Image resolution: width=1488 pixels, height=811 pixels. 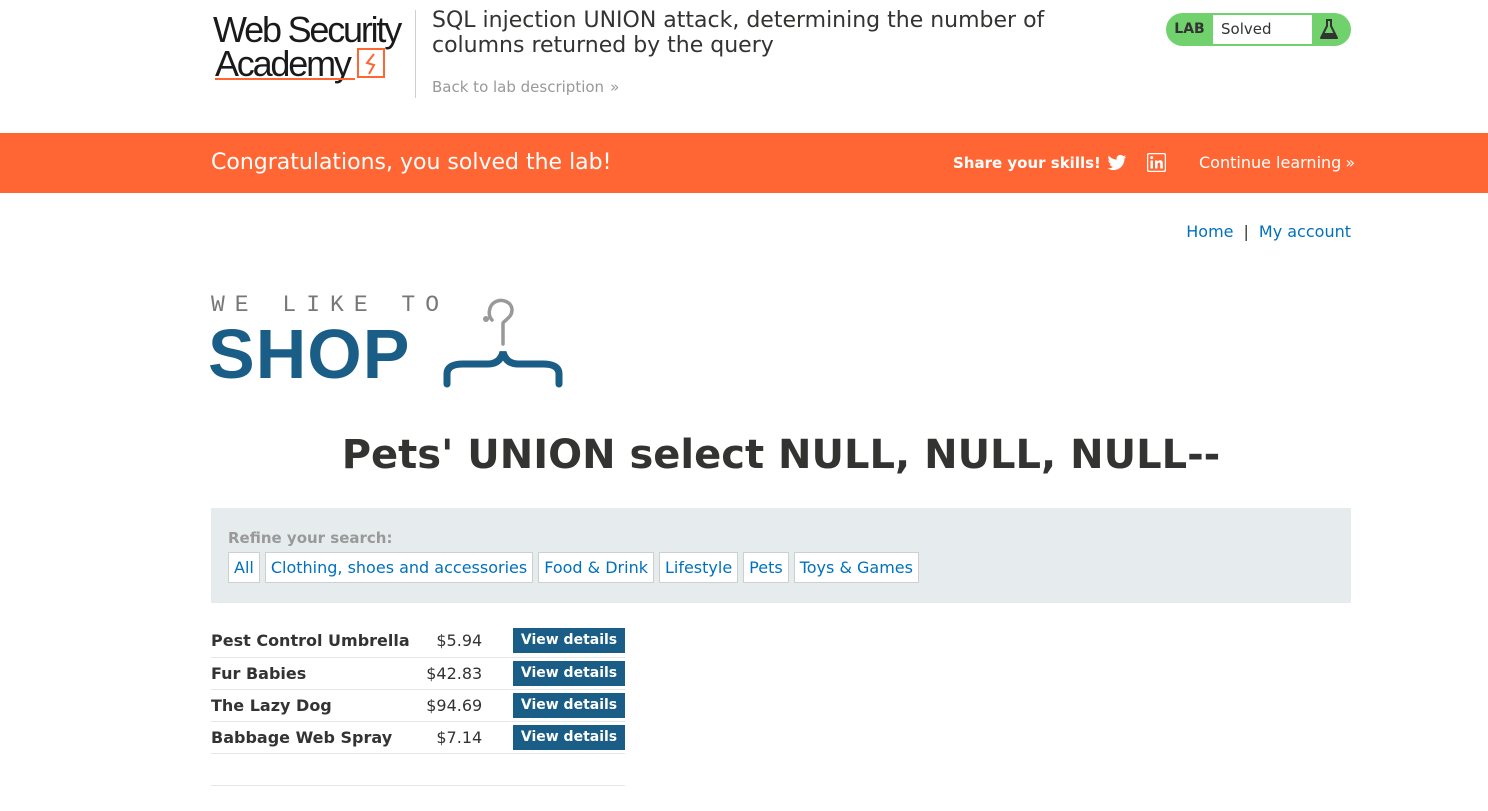 I want to click on home-link: Home, so click(x=1209, y=231).